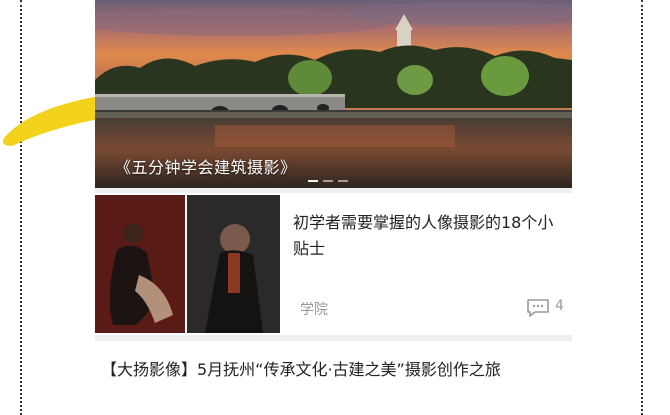 This screenshot has width=670, height=415. I want to click on article-thumbnail, so click(187, 264).